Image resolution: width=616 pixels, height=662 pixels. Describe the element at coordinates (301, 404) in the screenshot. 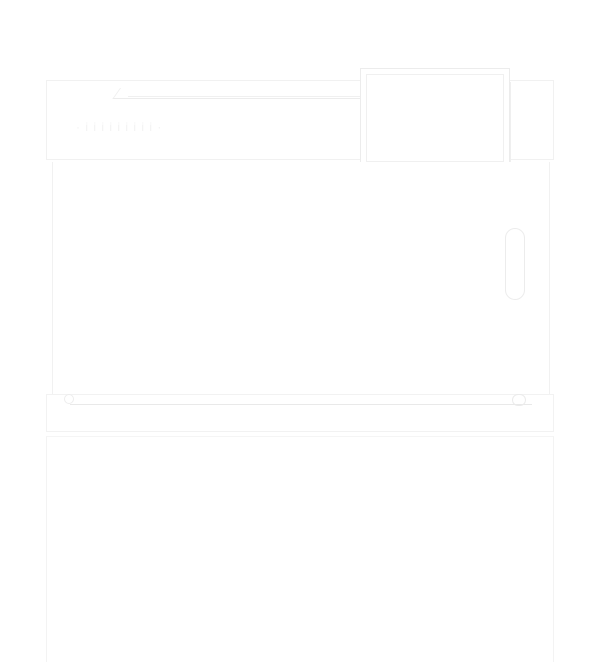

I see `bottom-rail` at that location.